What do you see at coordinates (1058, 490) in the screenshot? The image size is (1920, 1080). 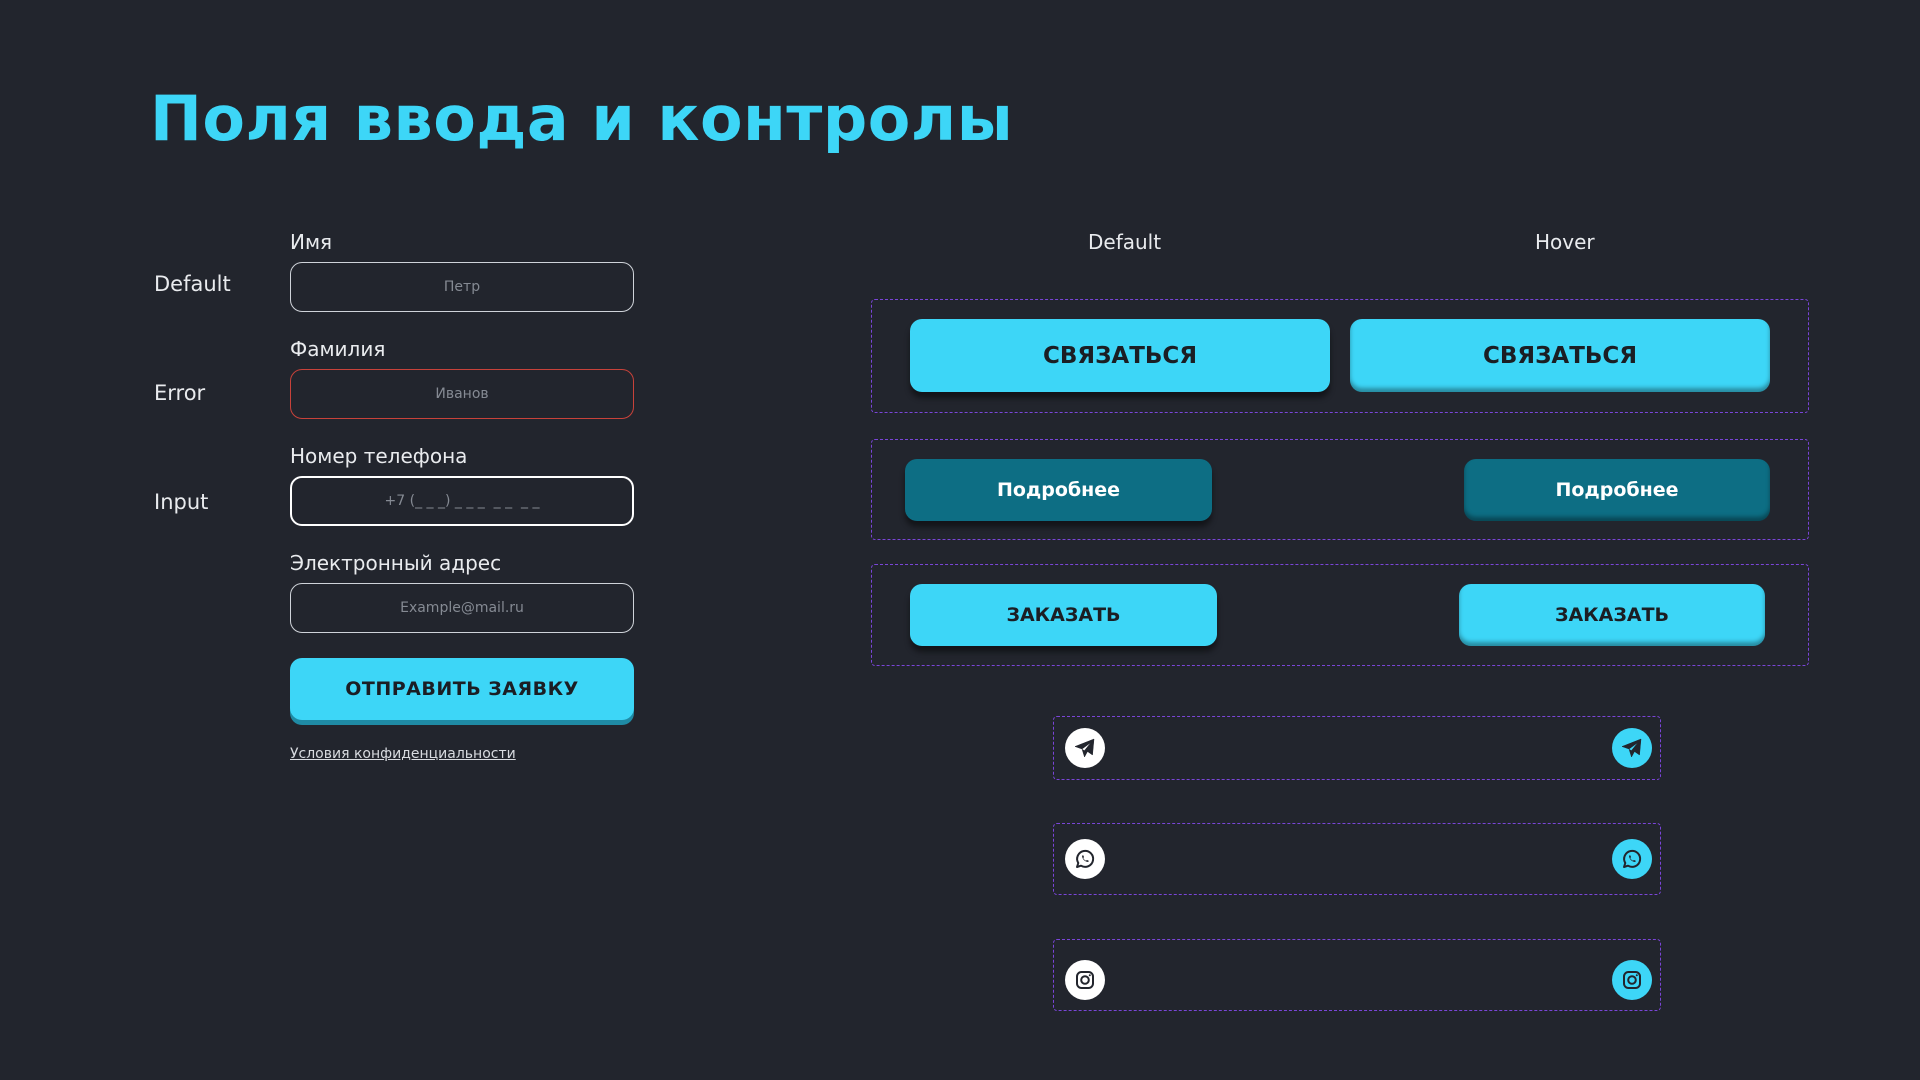 I see `more-button-default: Подробнее` at bounding box center [1058, 490].